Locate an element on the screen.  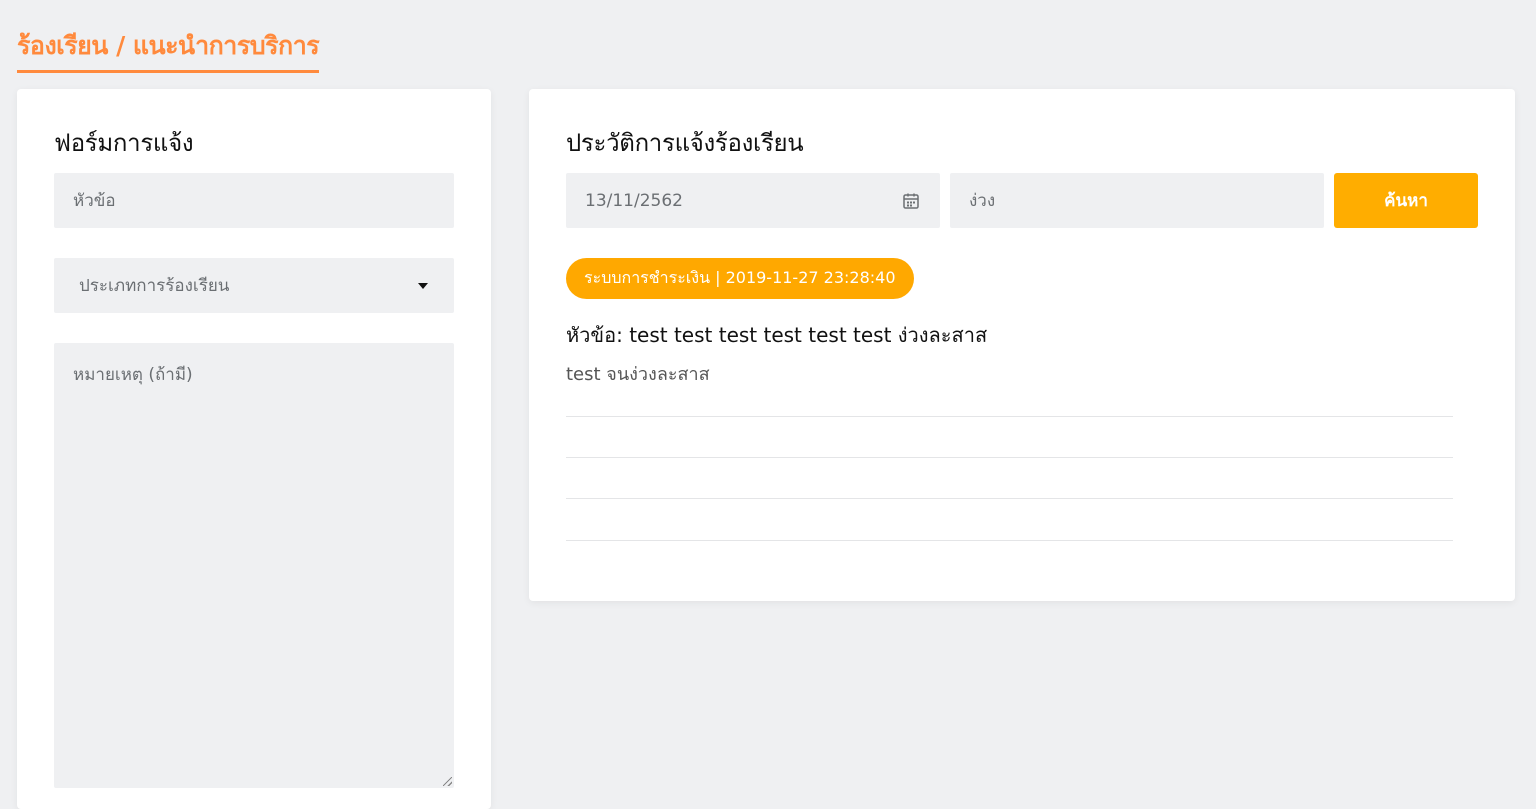
subject-input: หัวข้อ is located at coordinates (254, 200).